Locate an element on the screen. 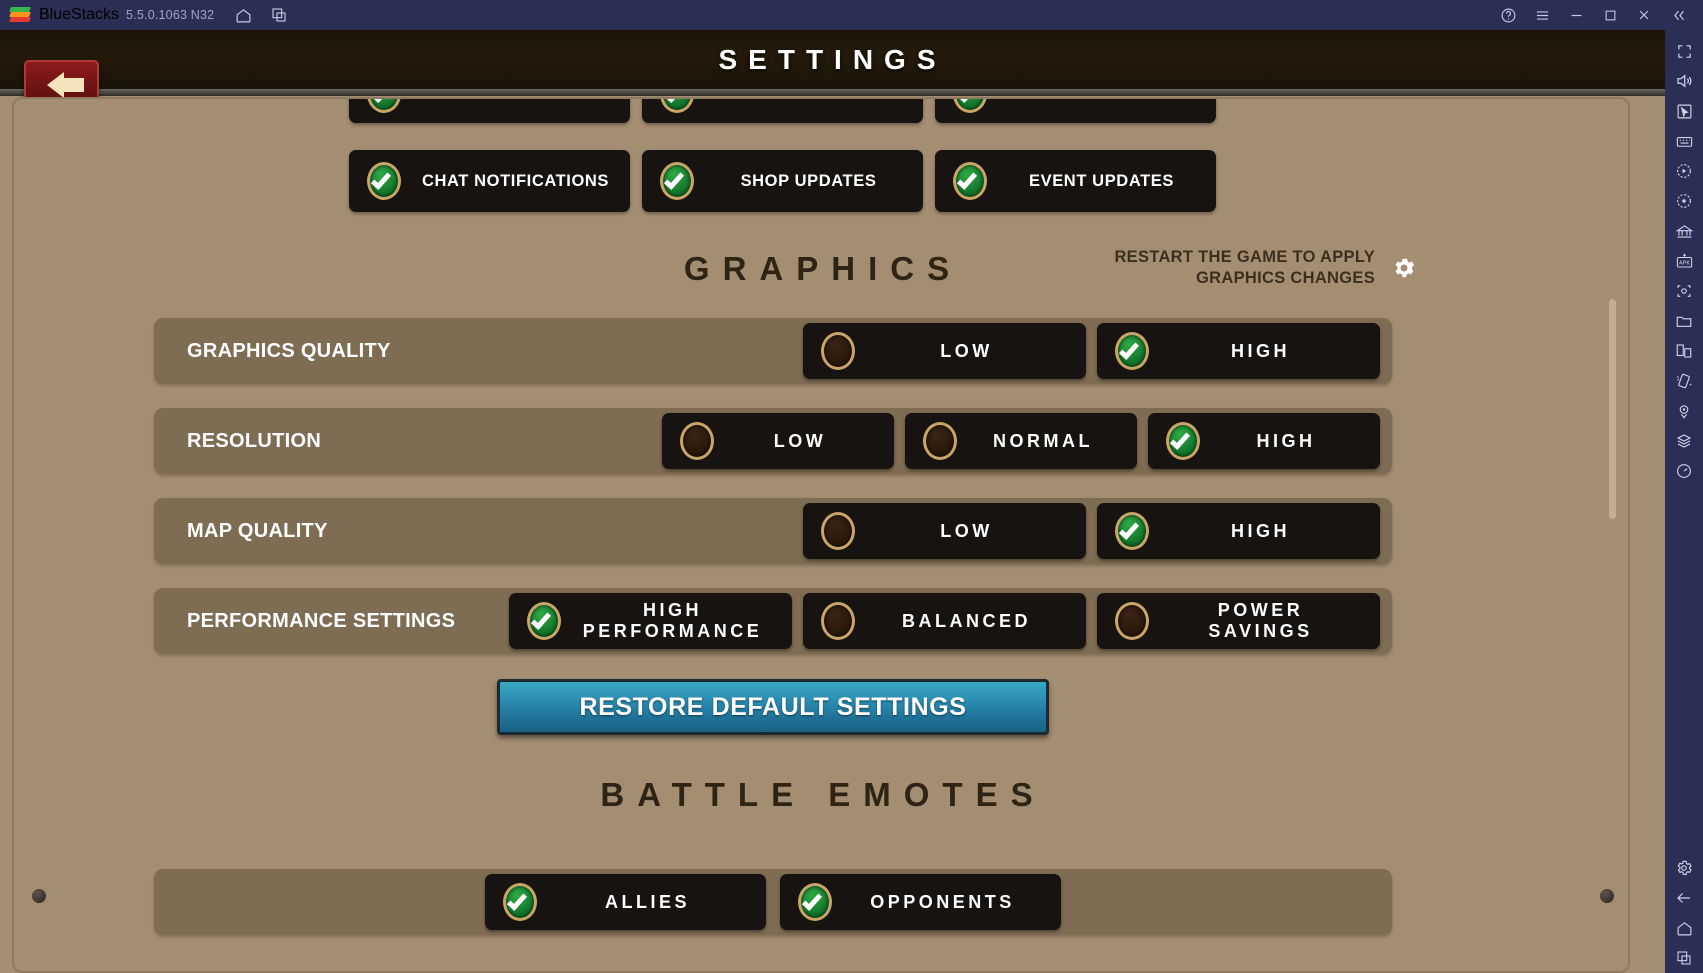 The height and width of the screenshot is (973, 1703). bluestacks-logo-icon is located at coordinates (20, 15).